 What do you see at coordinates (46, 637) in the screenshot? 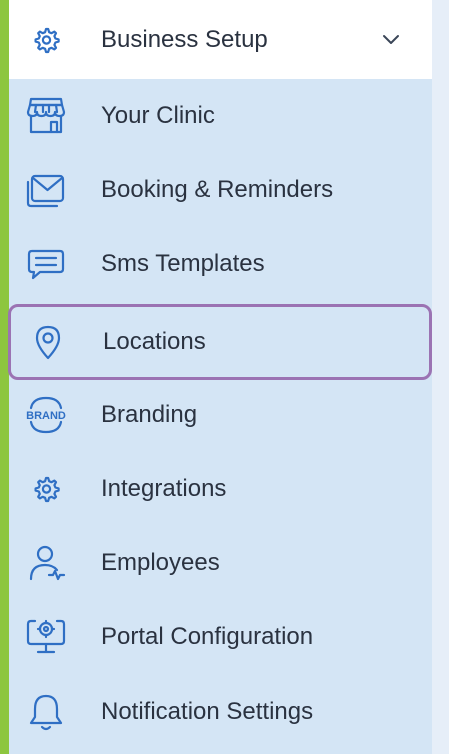
I see `monitor-gear-icon` at bounding box center [46, 637].